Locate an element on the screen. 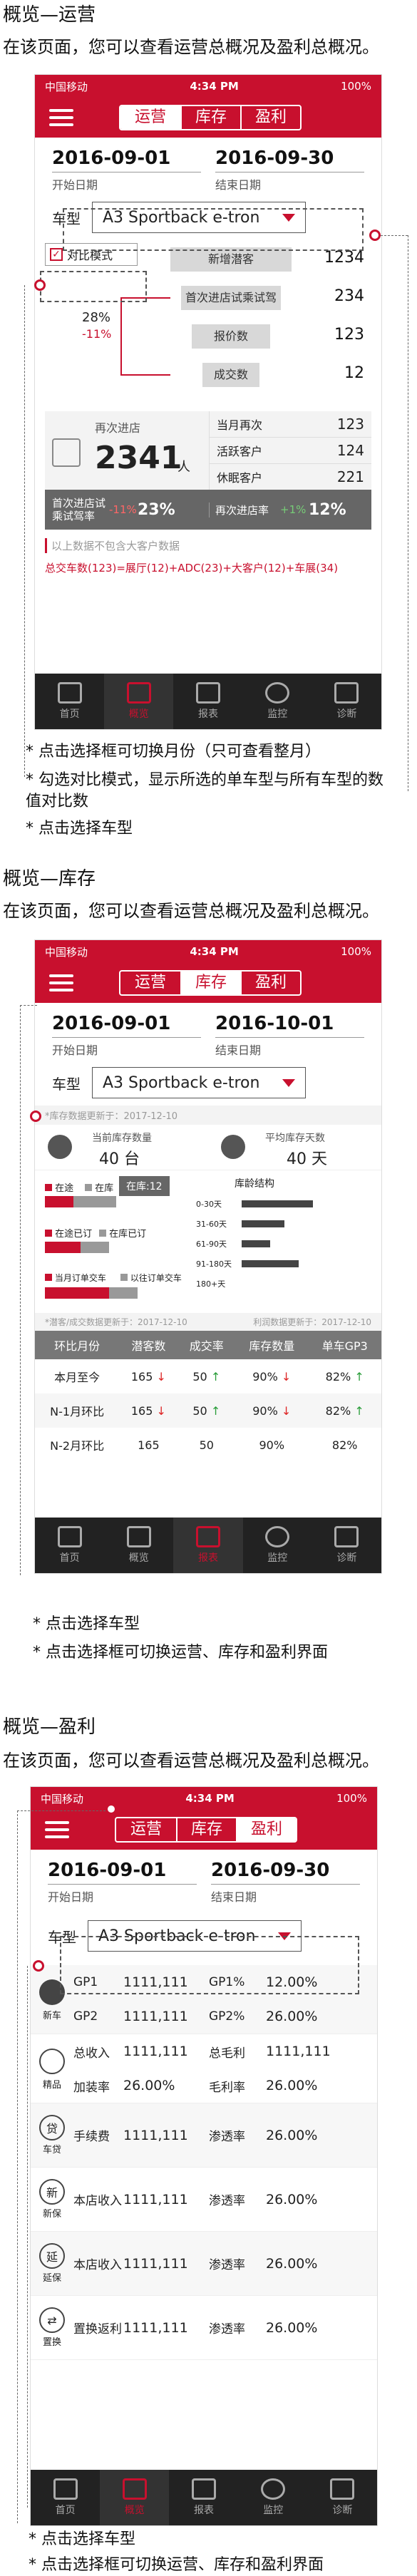 The width and height of the screenshot is (417, 2576). car-model-value: A3 Sportback e-tron is located at coordinates (181, 1082).